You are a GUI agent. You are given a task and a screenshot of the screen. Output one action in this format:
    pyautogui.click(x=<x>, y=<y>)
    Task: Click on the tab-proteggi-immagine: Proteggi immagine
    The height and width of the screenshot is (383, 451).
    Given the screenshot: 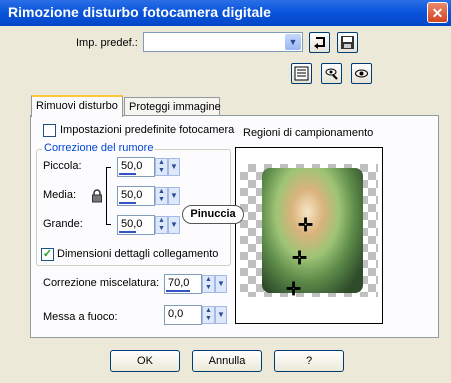 What is the action you would take?
    pyautogui.click(x=172, y=107)
    